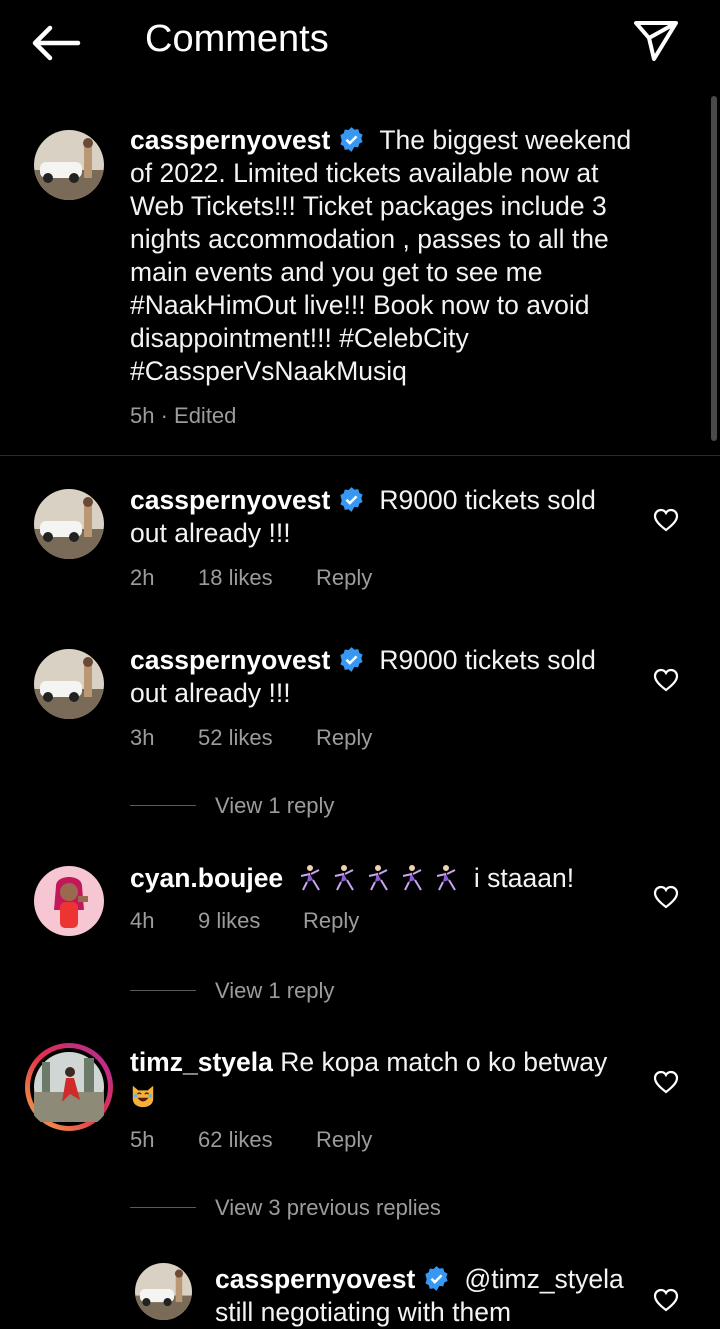 The height and width of the screenshot is (1329, 720). What do you see at coordinates (235, 578) in the screenshot?
I see `comment-likes: 18 likes` at bounding box center [235, 578].